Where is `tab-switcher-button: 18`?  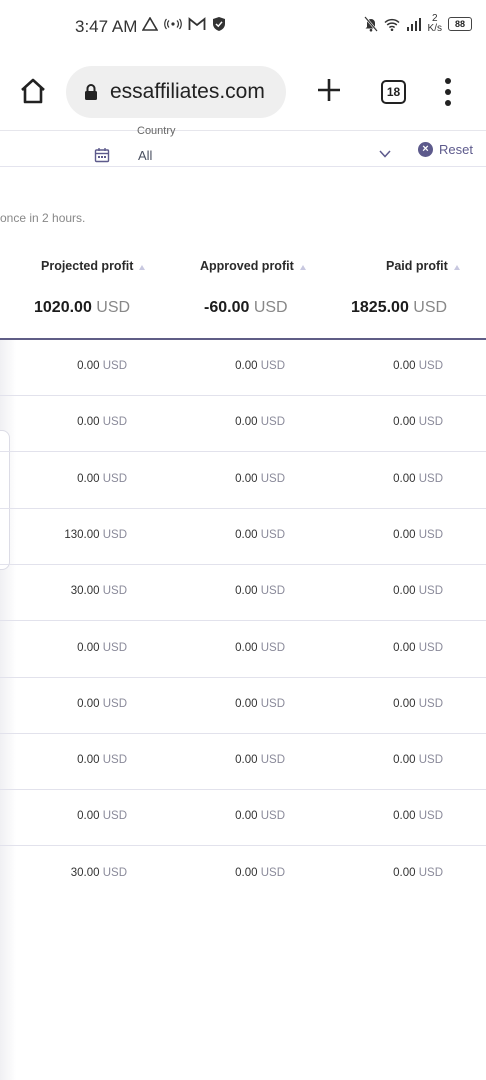 tab-switcher-button: 18 is located at coordinates (393, 92).